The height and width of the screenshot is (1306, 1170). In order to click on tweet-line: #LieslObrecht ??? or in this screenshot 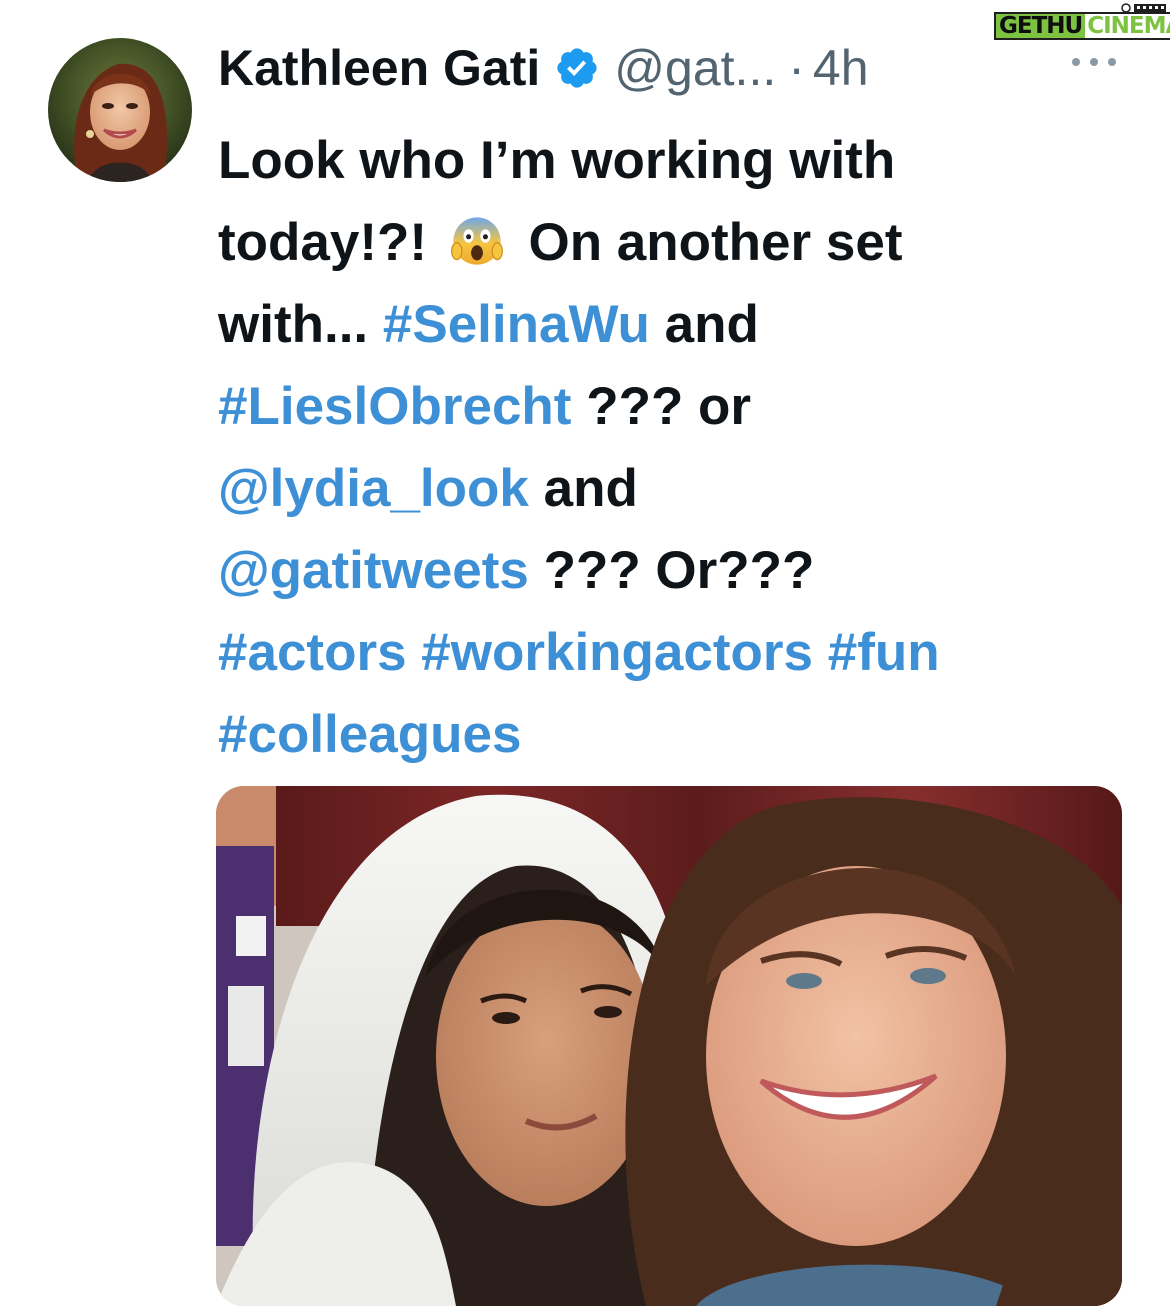, I will do `click(678, 407)`.